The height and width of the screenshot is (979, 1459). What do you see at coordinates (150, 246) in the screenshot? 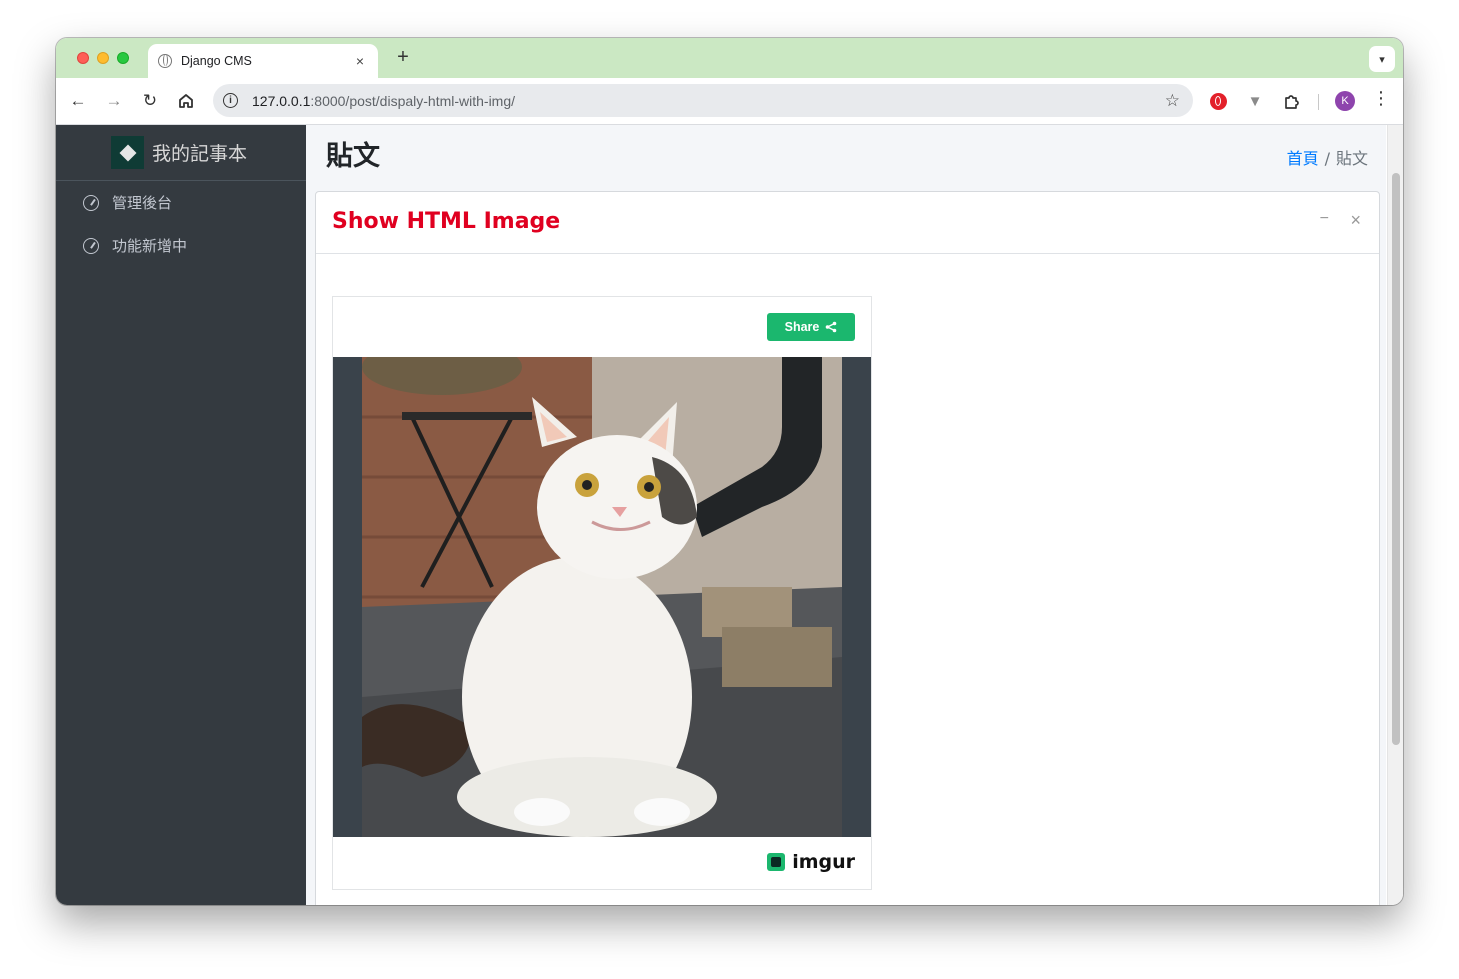
I see `sidebar-item-label: 功能新增中` at bounding box center [150, 246].